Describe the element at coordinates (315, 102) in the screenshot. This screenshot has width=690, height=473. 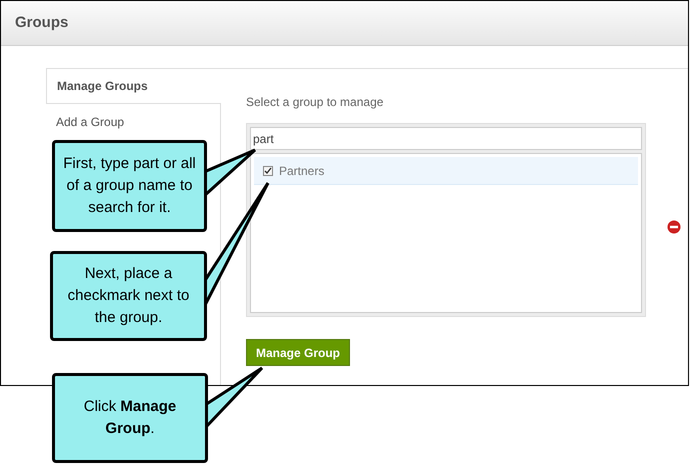
I see `instruction-text: Select a group to manage` at that location.